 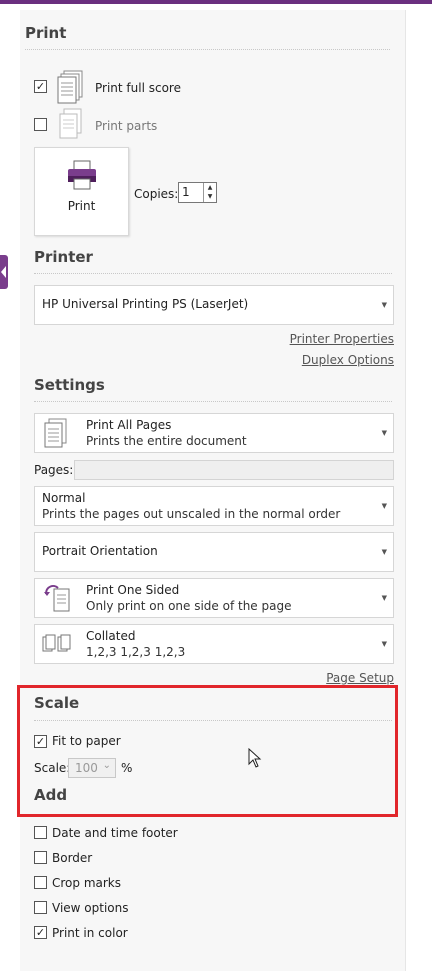 I want to click on view-options-label: View options, so click(x=90, y=908).